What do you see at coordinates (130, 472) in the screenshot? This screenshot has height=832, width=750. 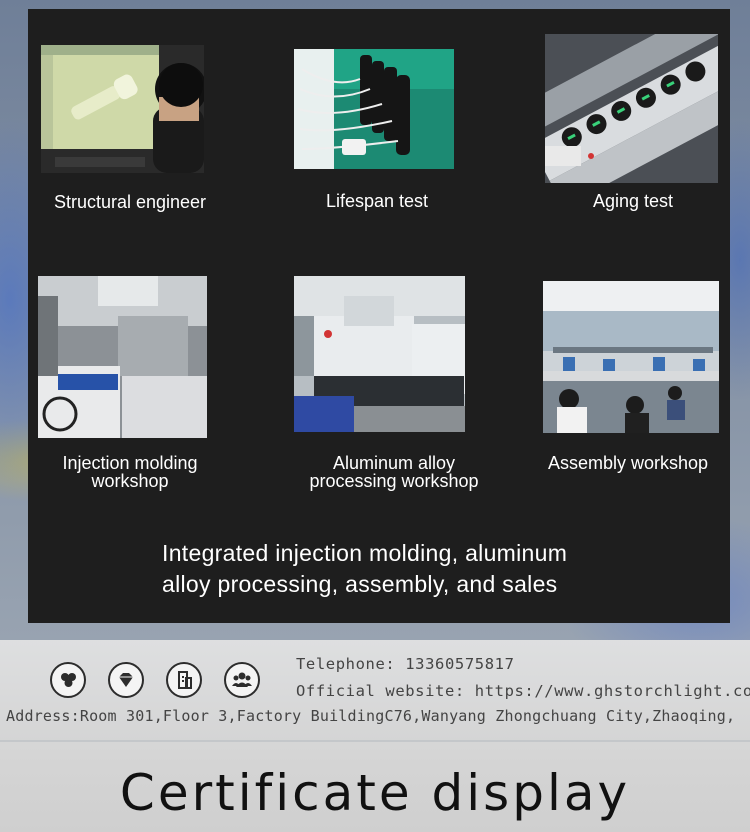 I see `injection-molding-caption: Injection molding workshop` at bounding box center [130, 472].